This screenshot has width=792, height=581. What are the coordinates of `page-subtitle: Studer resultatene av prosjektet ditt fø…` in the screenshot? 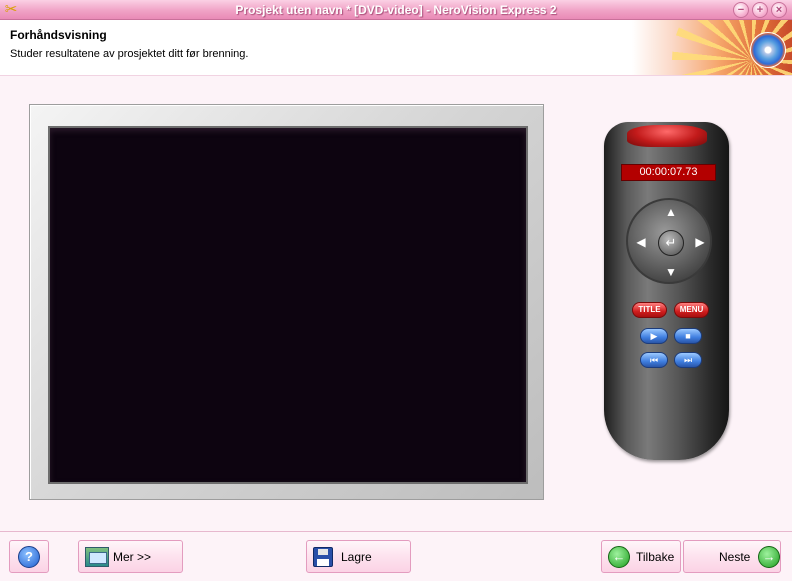 It's located at (129, 54).